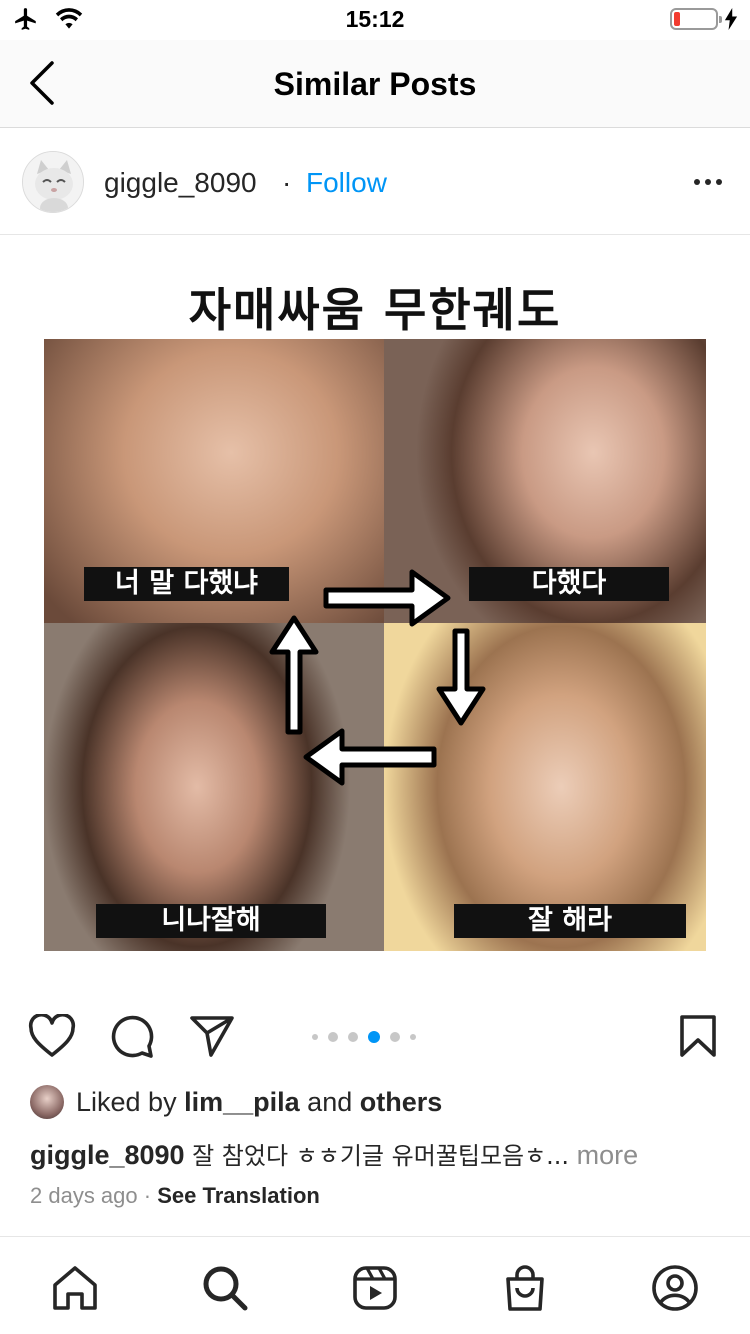  Describe the element at coordinates (720, 19) in the screenshot. I see `battery-cap` at that location.